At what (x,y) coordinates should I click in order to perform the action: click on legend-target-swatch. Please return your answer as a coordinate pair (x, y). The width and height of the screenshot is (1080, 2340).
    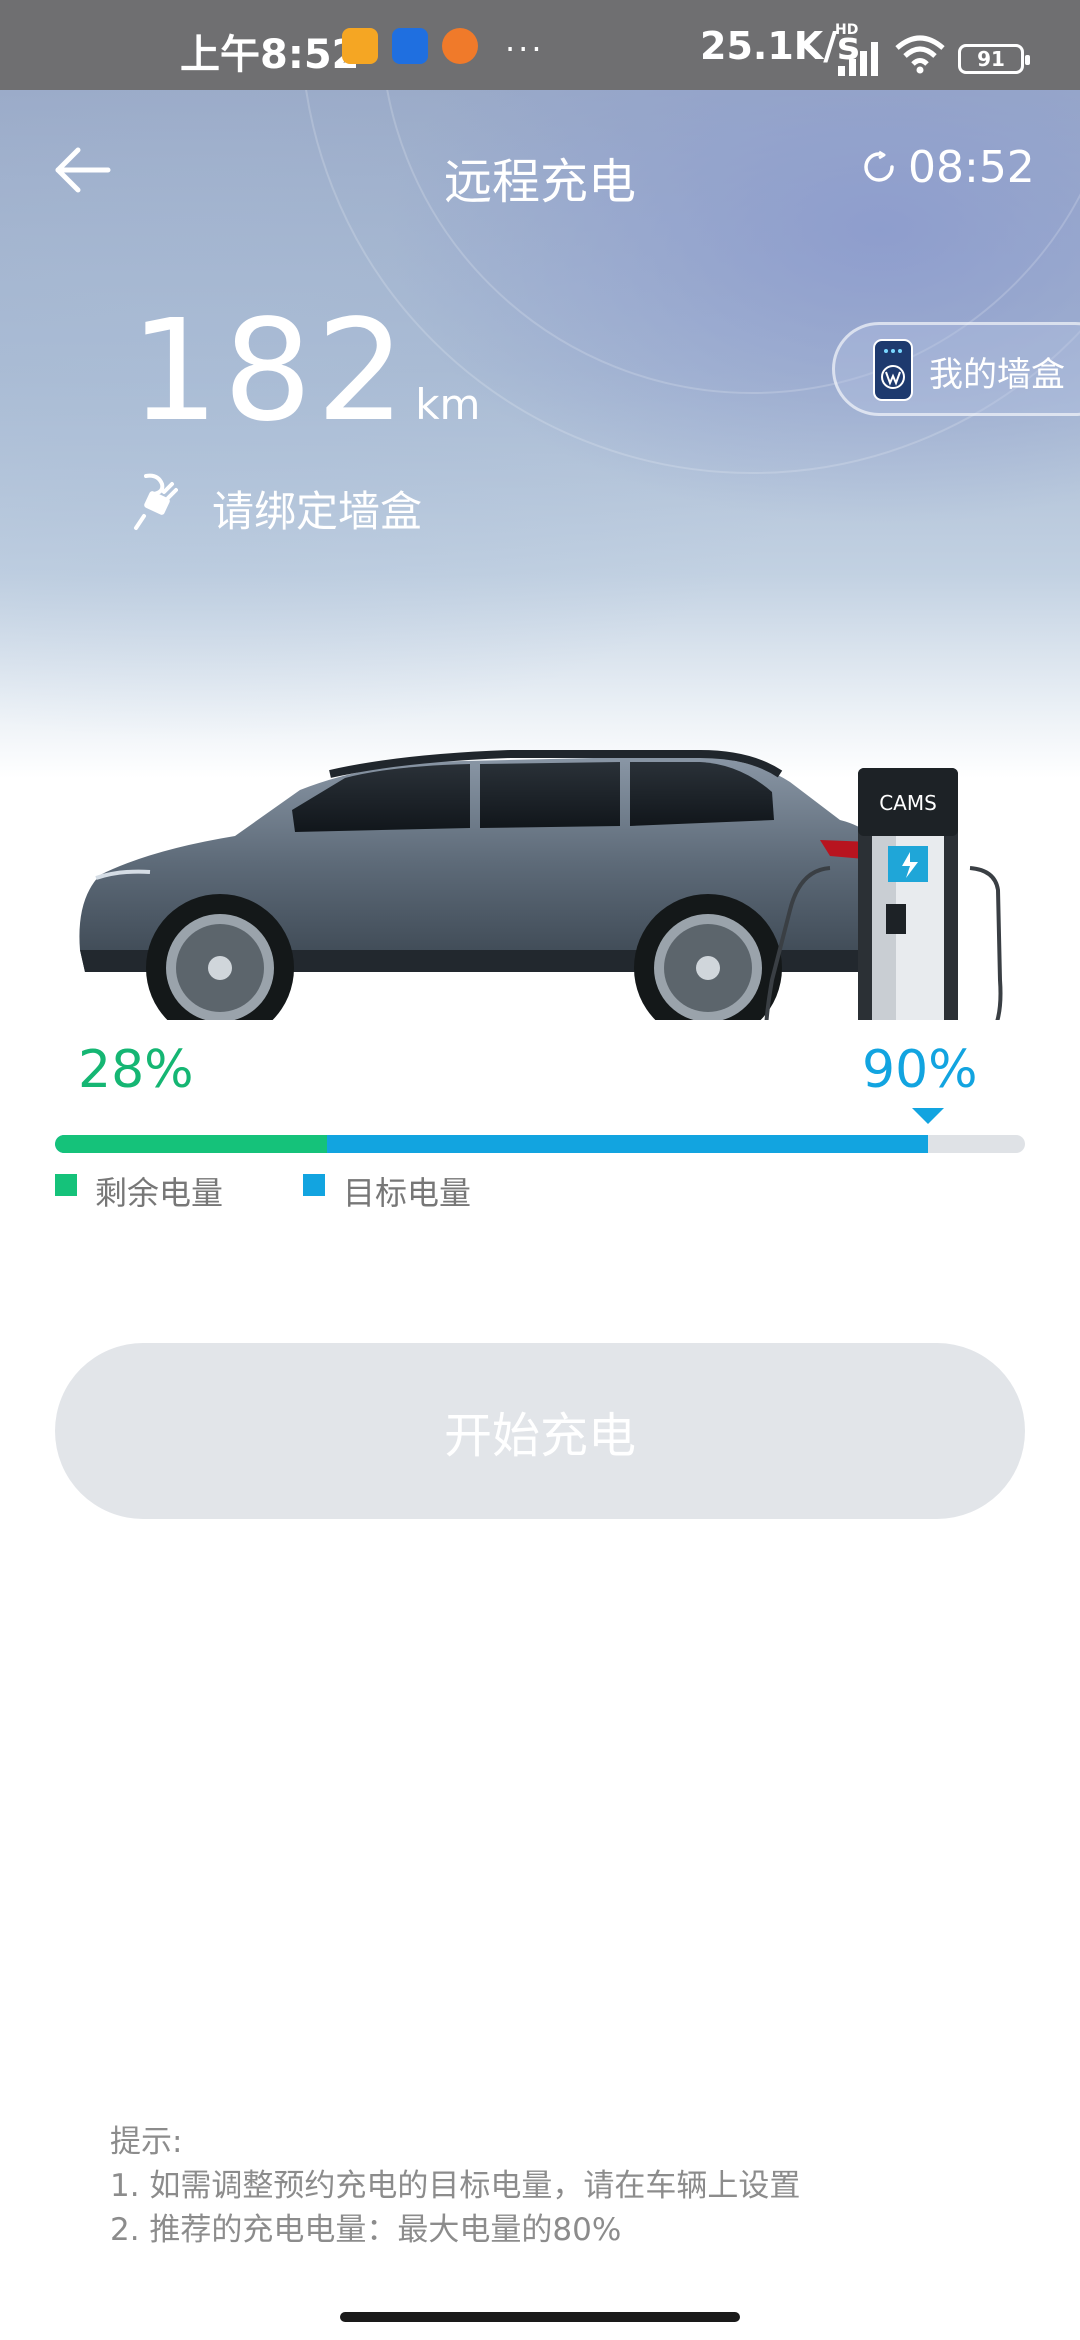
    Looking at the image, I should click on (314, 1185).